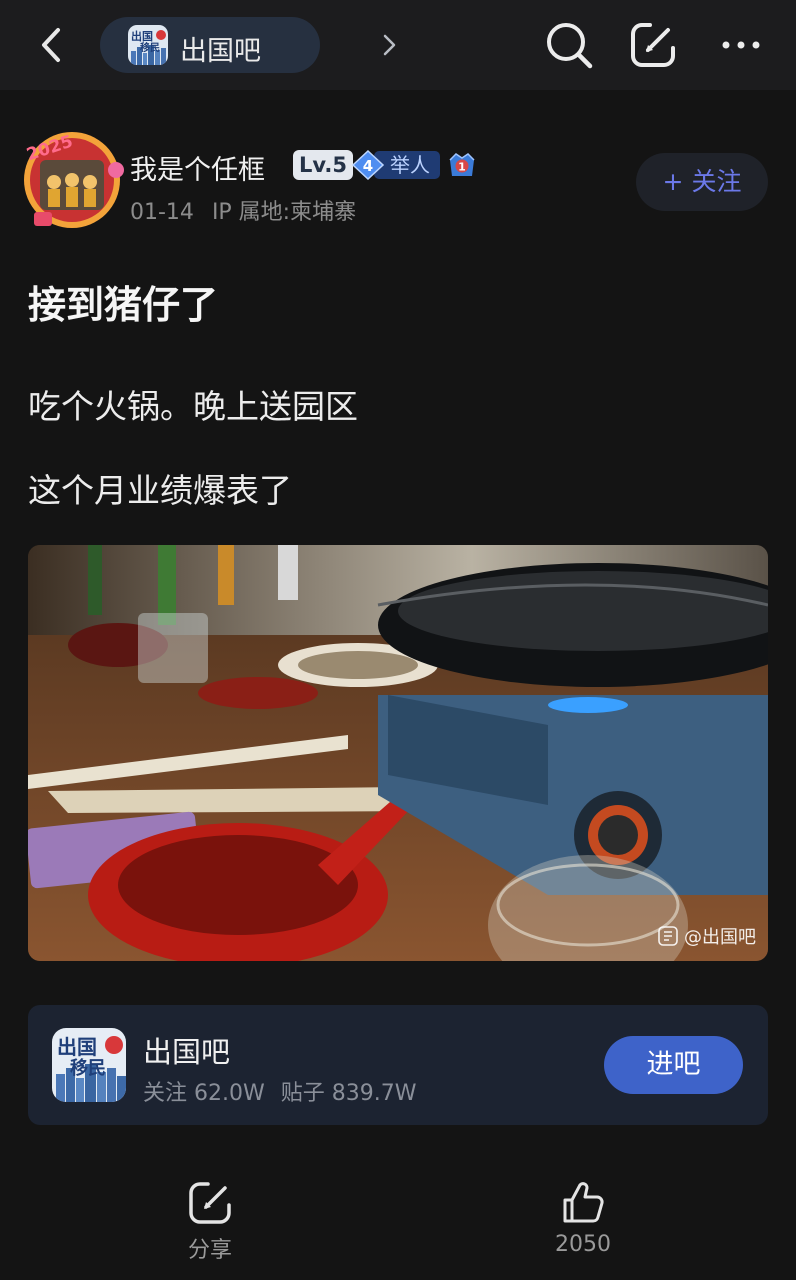 The height and width of the screenshot is (1280, 796). Describe the element at coordinates (187, 1052) in the screenshot. I see `forum-card-name: 出国吧` at that location.